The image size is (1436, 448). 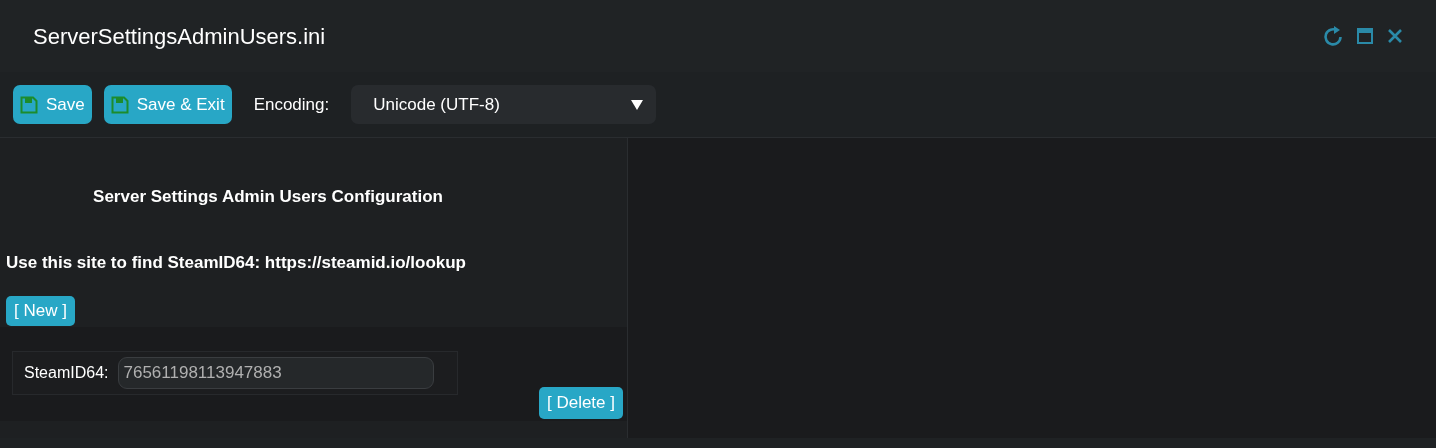 What do you see at coordinates (276, 372) in the screenshot?
I see `steamid-field: 76561198113947883` at bounding box center [276, 372].